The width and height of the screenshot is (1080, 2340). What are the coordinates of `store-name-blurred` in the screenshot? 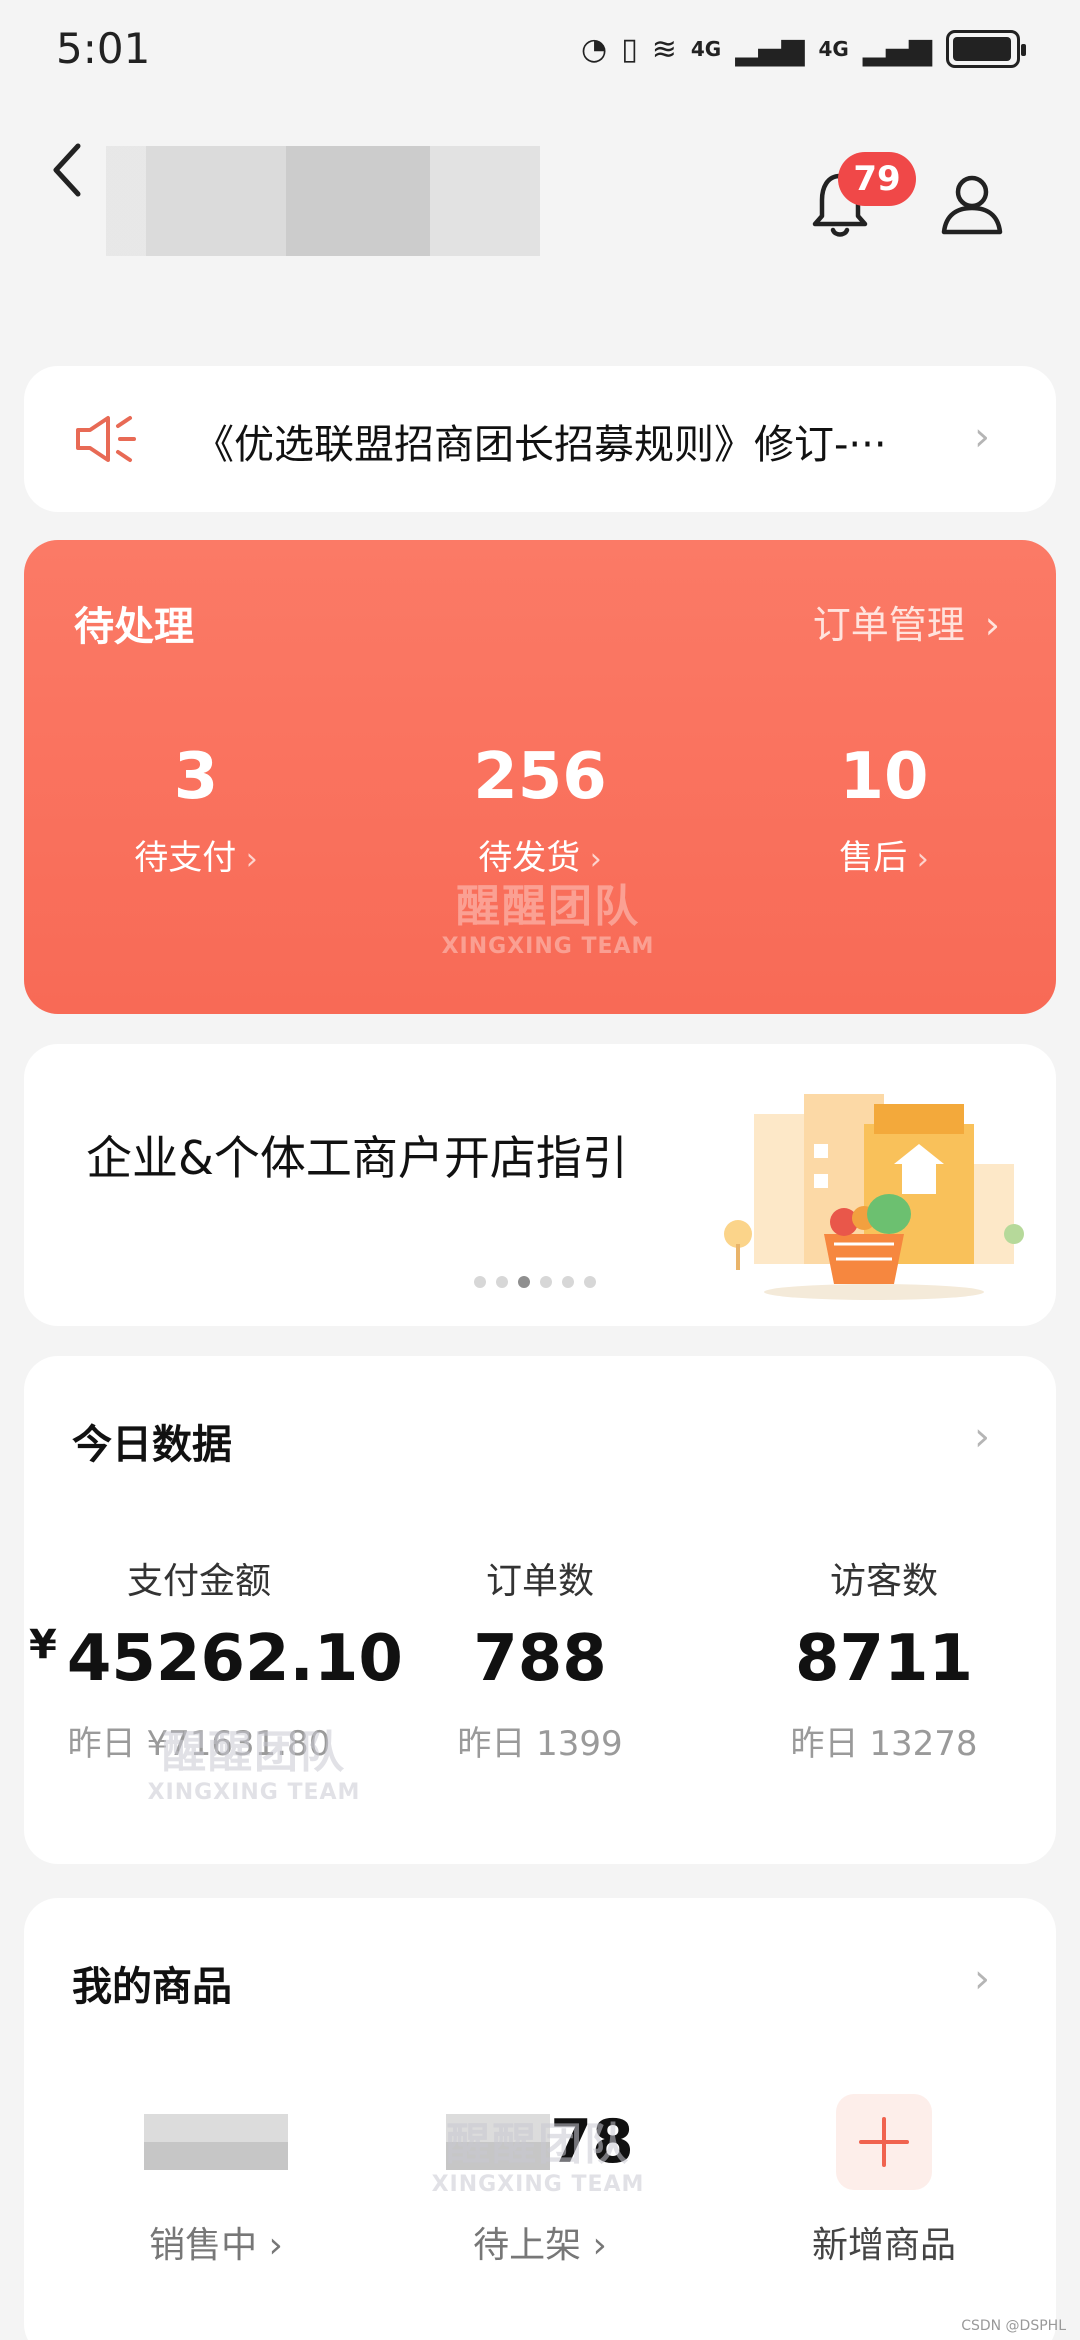 It's located at (323, 201).